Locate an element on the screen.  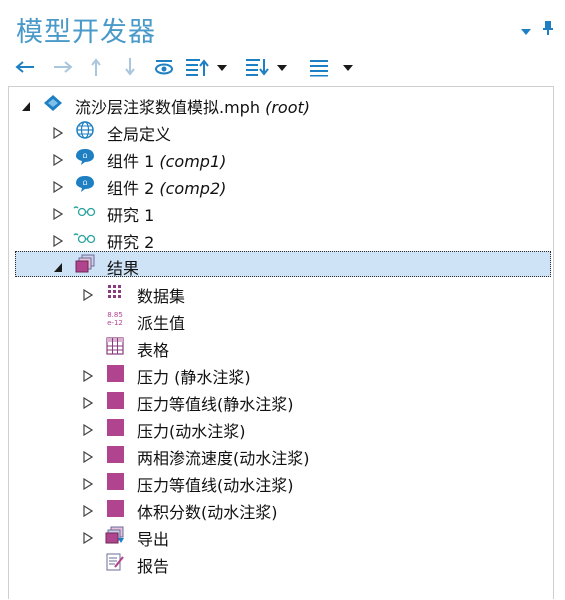
dropdown-menu-icon is located at coordinates (526, 31).